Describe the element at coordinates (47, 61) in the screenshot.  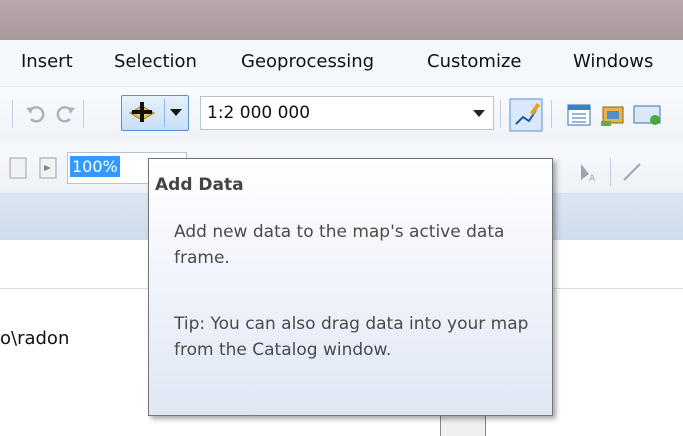
I see `menu-insert: Insert` at that location.